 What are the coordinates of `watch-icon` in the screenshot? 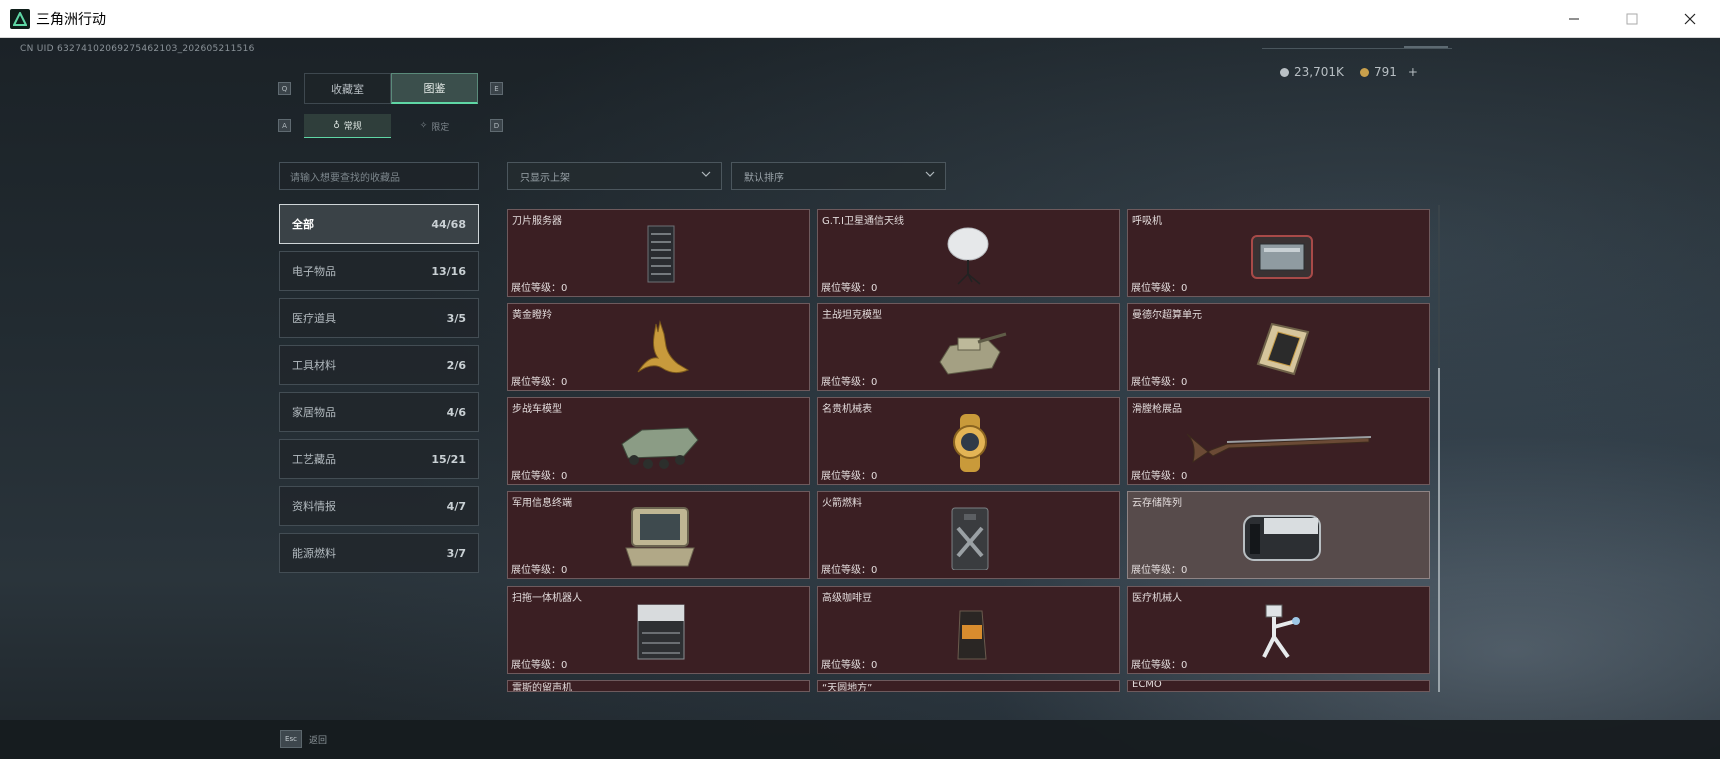 It's located at (970, 443).